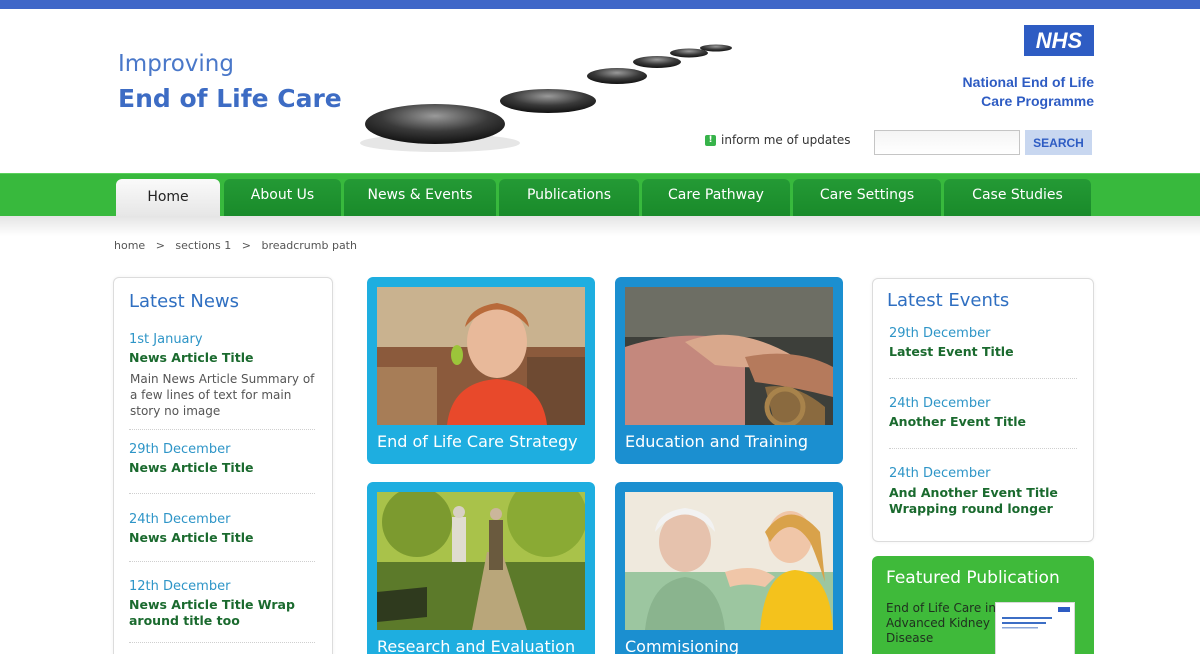  I want to click on breadcrumb: home > sections 1 > breadcrumb path, so click(235, 245).